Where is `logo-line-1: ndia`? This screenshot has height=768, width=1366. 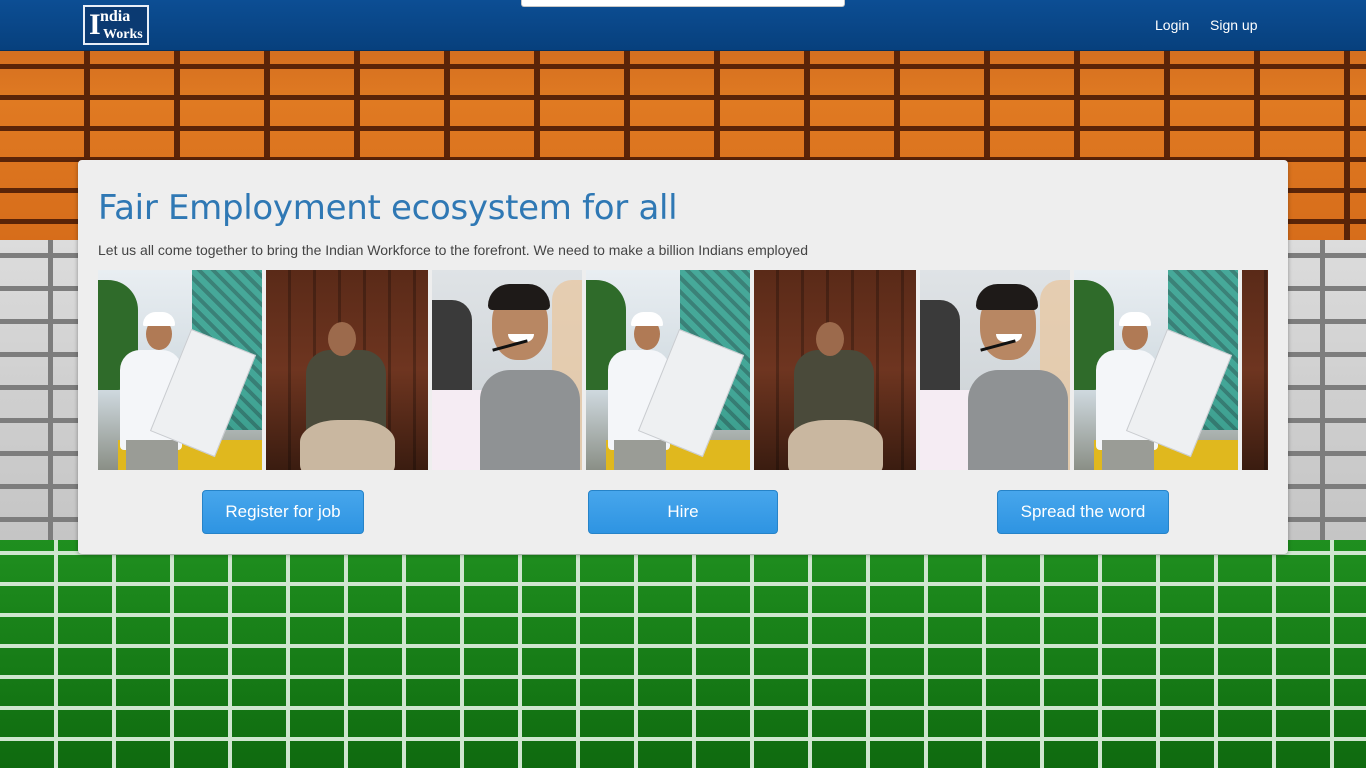
logo-line-1: ndia is located at coordinates (115, 16).